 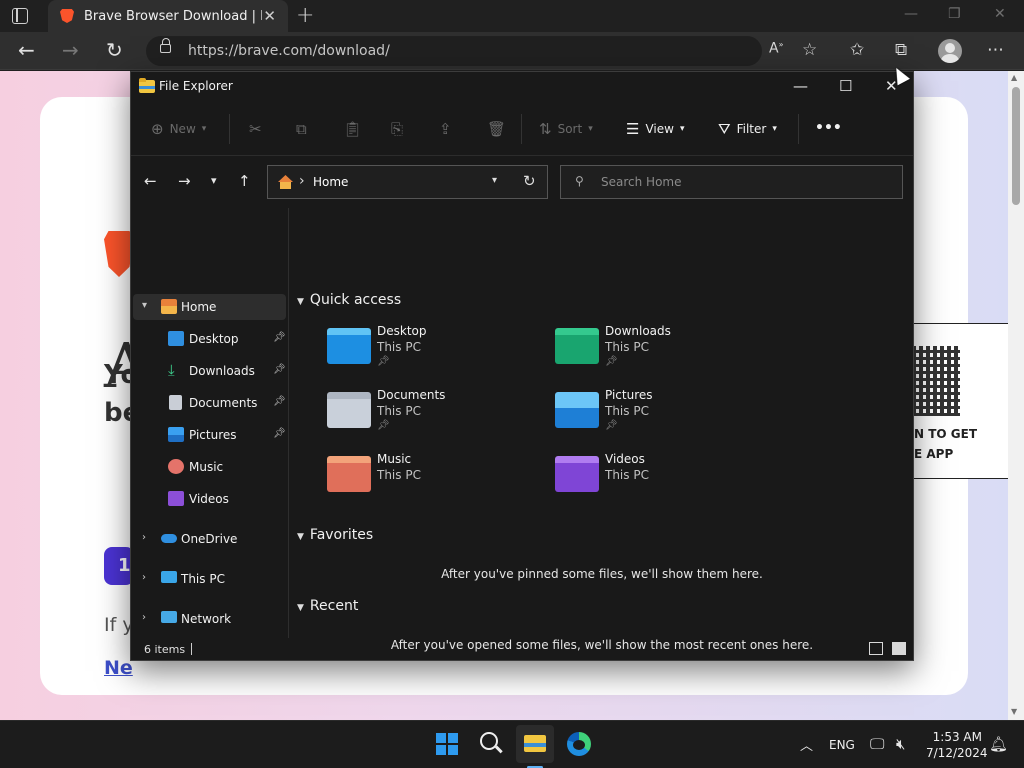 What do you see at coordinates (655, 414) in the screenshot?
I see `quick-access-item: Pictures This PC 📌︎` at bounding box center [655, 414].